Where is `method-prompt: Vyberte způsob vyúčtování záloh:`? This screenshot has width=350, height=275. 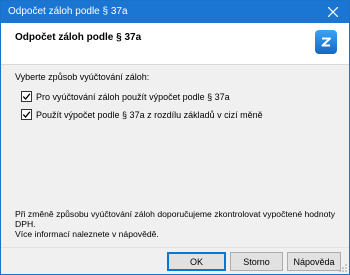
method-prompt: Vyberte způsob vyúčtování záloh: is located at coordinates (82, 77).